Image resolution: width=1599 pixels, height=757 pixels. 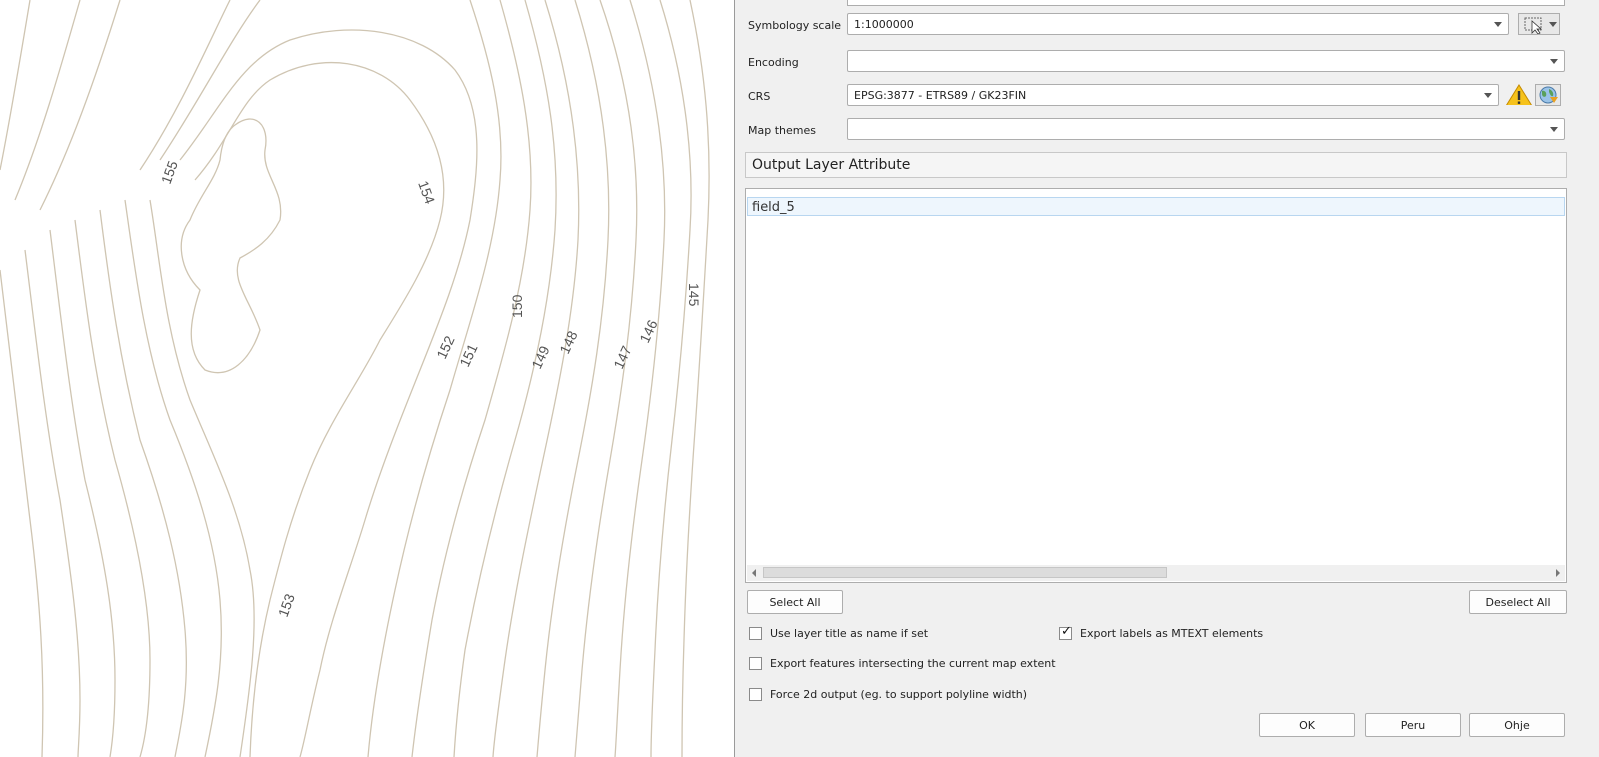 What do you see at coordinates (694, 295) in the screenshot?
I see `contour-label-145: 145` at bounding box center [694, 295].